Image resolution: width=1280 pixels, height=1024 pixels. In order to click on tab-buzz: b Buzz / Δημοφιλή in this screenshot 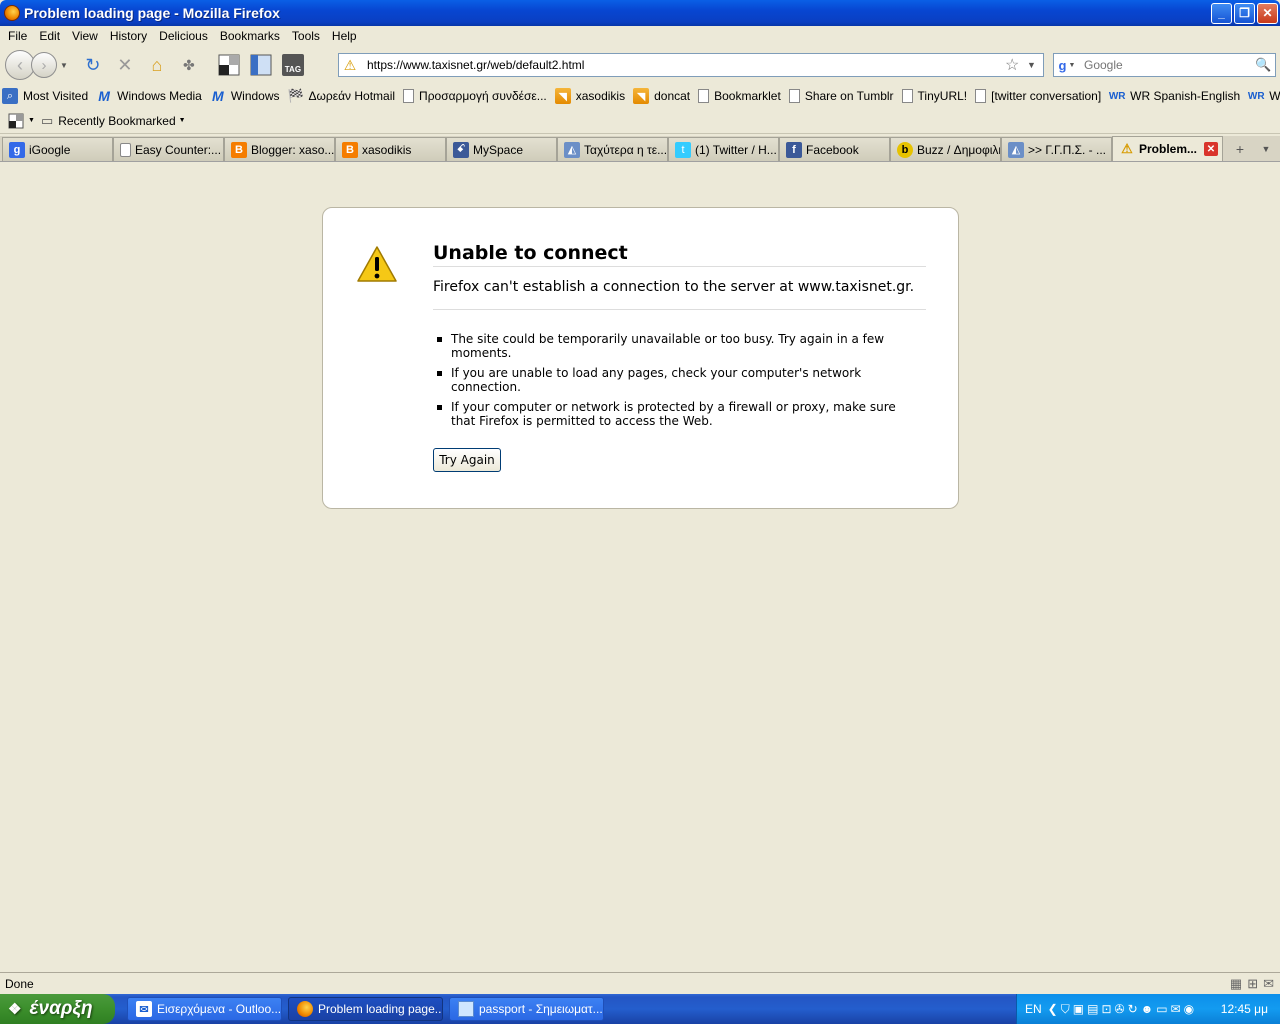, I will do `click(945, 149)`.